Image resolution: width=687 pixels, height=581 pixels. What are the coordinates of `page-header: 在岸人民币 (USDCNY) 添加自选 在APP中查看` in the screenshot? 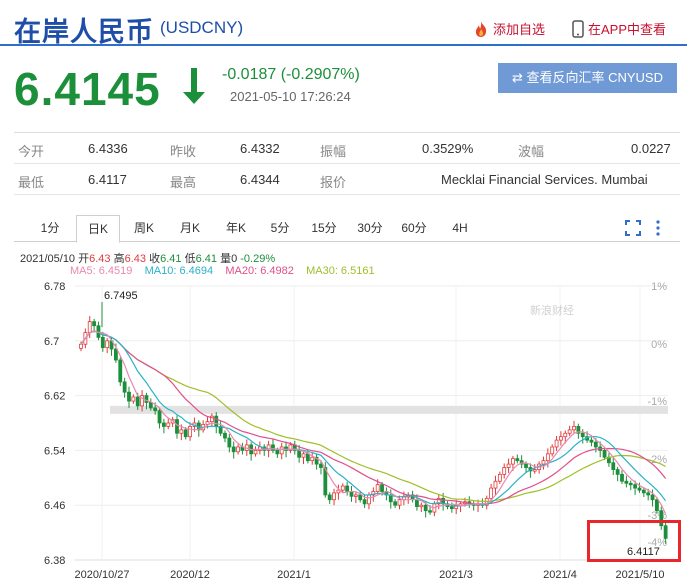 It's located at (343, 24).